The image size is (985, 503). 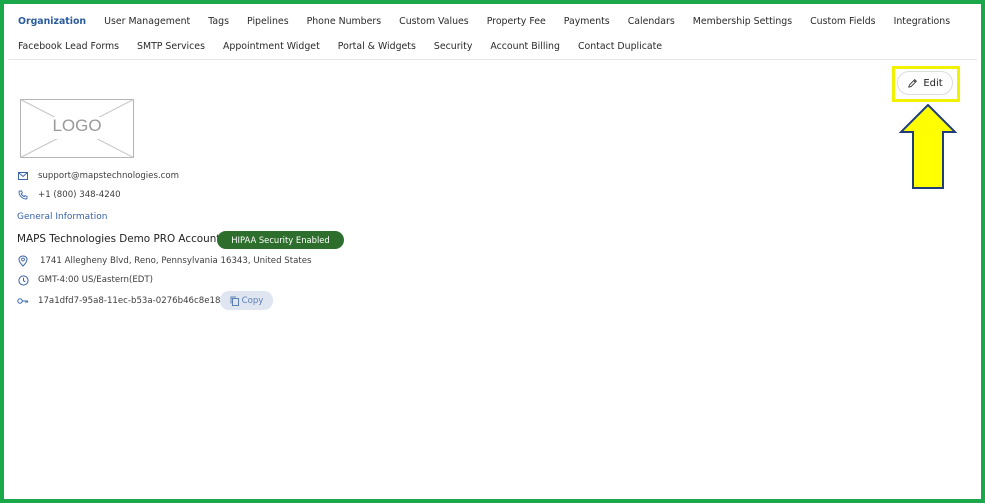 What do you see at coordinates (23, 176) in the screenshot?
I see `mail-icon` at bounding box center [23, 176].